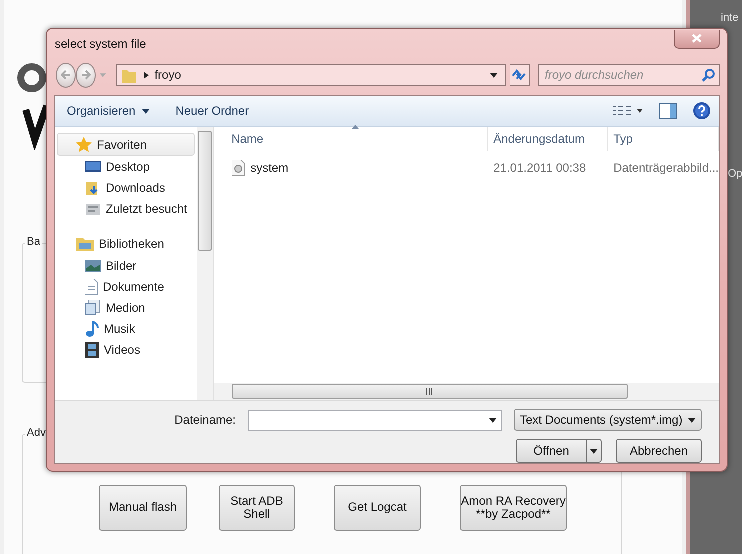 The height and width of the screenshot is (554, 742). Describe the element at coordinates (103, 75) in the screenshot. I see `history-caret-icon` at that location.